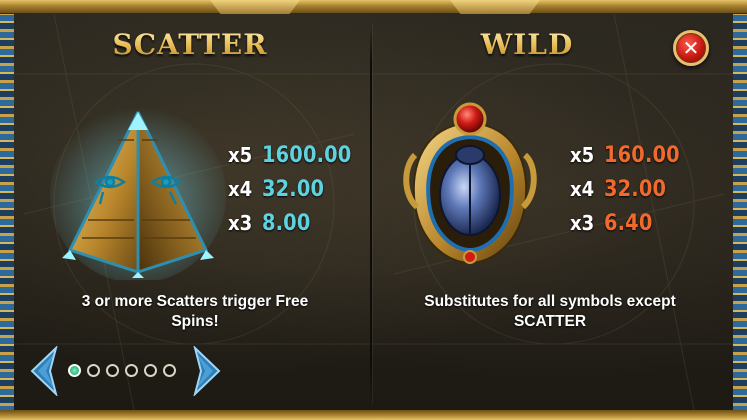  I want to click on frame-left-border, so click(7, 212).